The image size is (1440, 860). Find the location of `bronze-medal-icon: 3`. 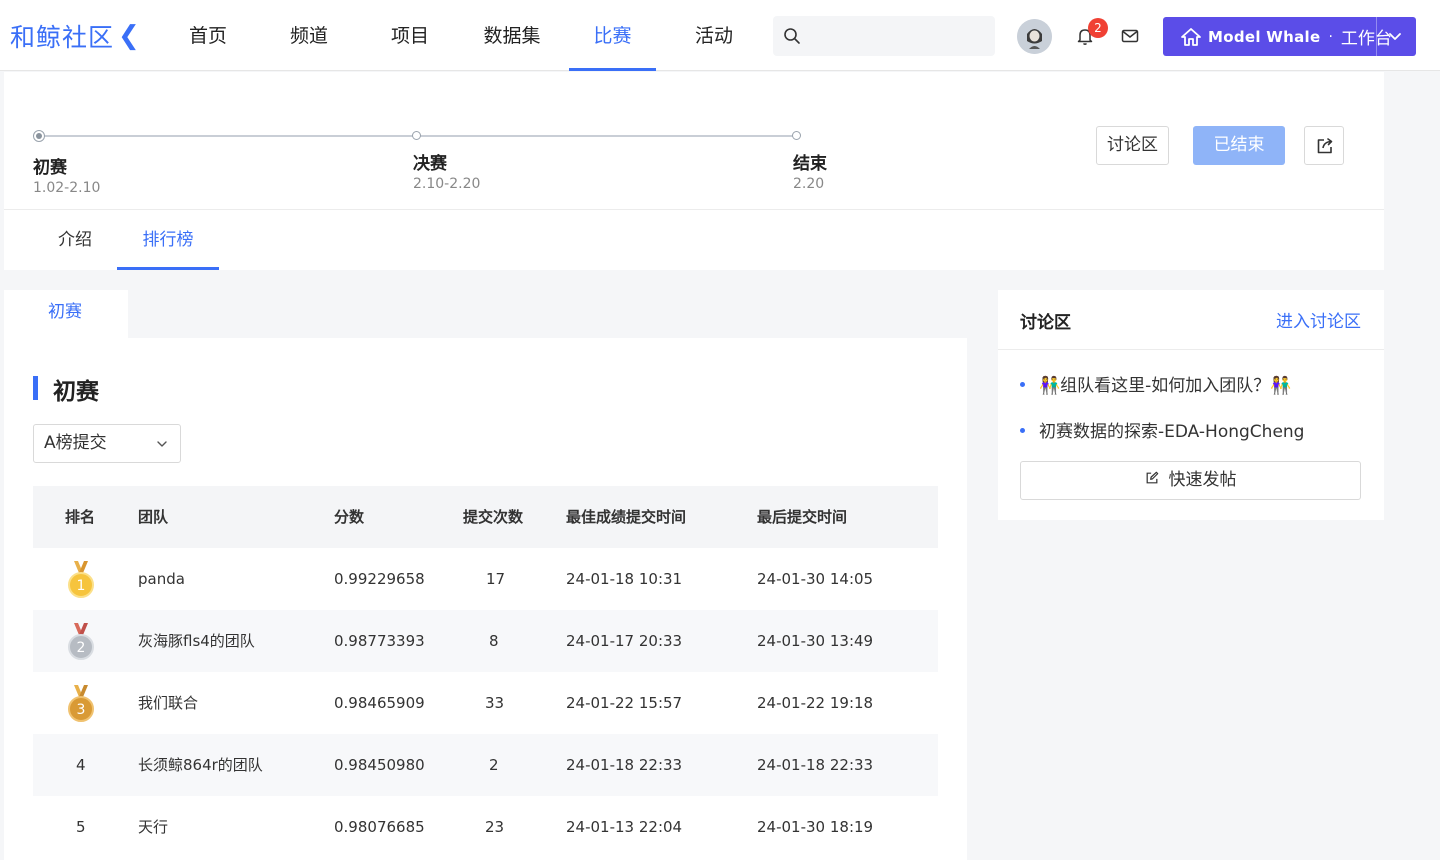

bronze-medal-icon: 3 is located at coordinates (81, 703).